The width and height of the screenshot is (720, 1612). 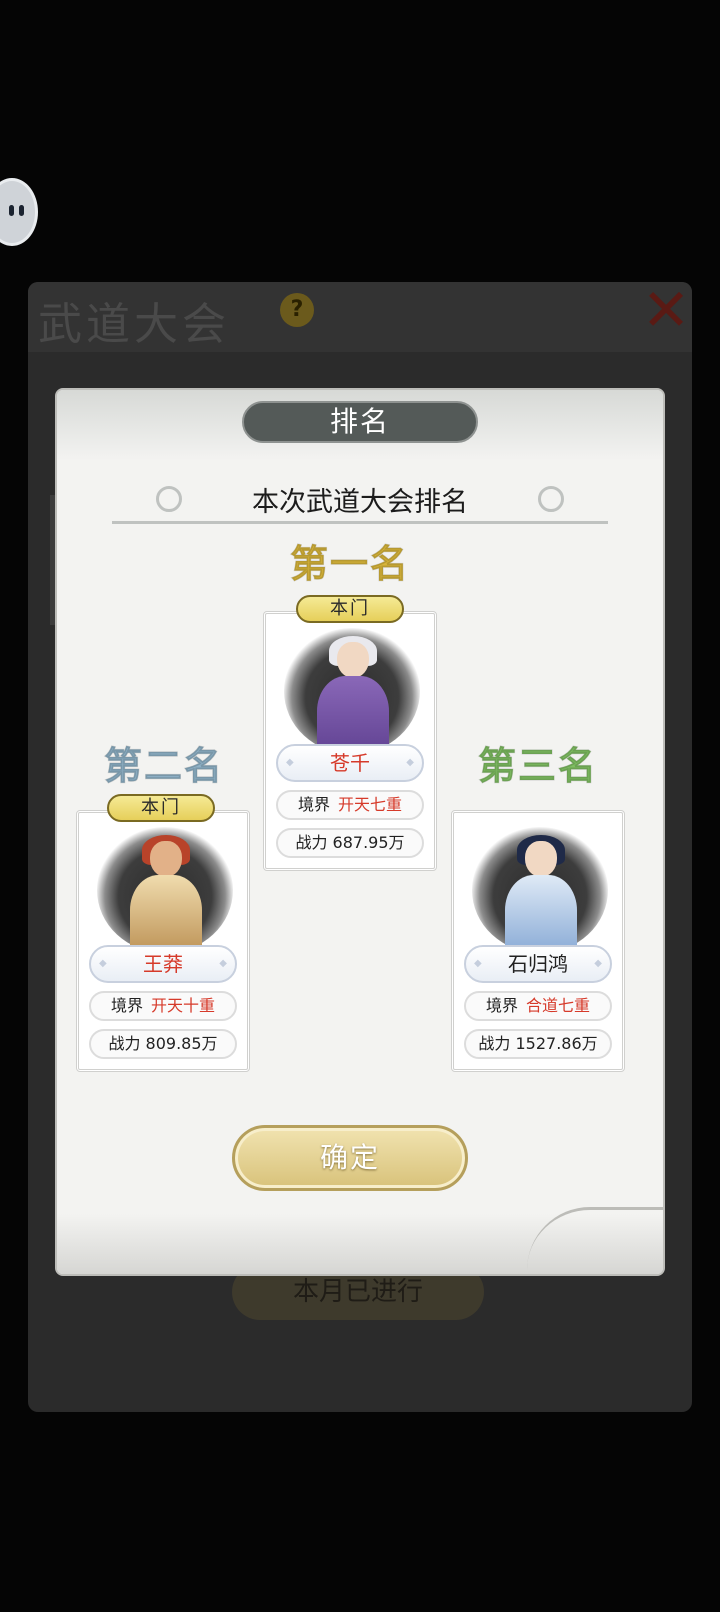 I want to click on power-row: 战力 687.95万, so click(x=350, y=843).